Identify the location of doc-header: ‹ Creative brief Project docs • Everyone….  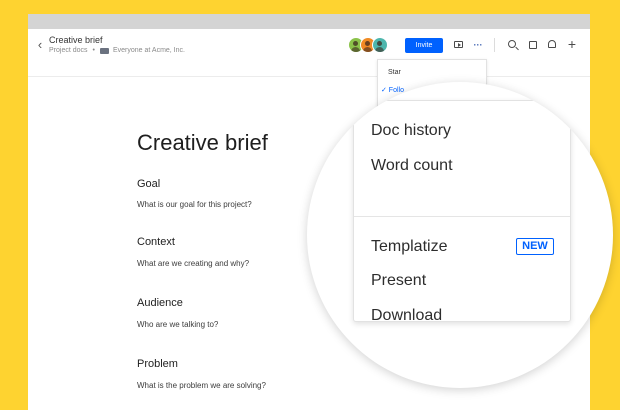
(309, 53).